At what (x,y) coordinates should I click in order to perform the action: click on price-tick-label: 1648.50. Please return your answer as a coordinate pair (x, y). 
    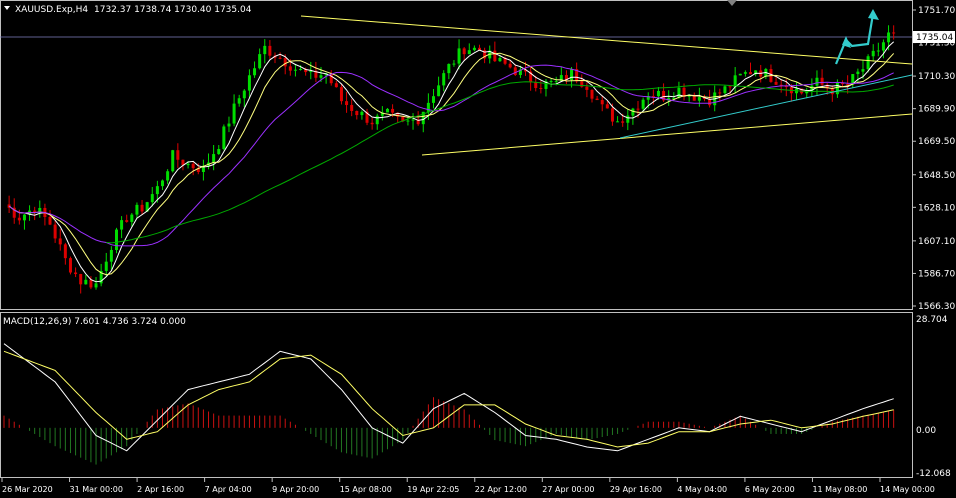
    Looking at the image, I should click on (936, 176).